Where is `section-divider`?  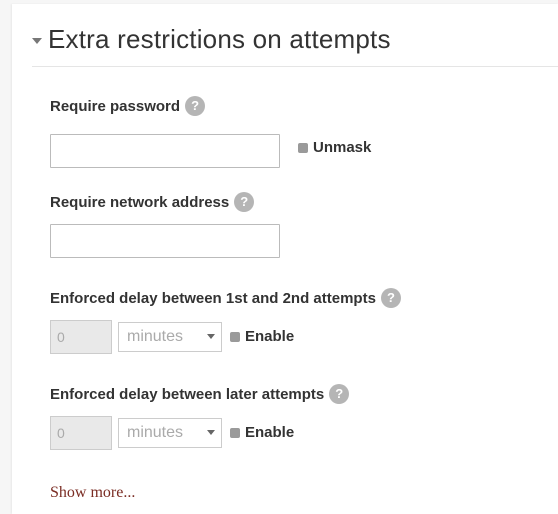
section-divider is located at coordinates (295, 66).